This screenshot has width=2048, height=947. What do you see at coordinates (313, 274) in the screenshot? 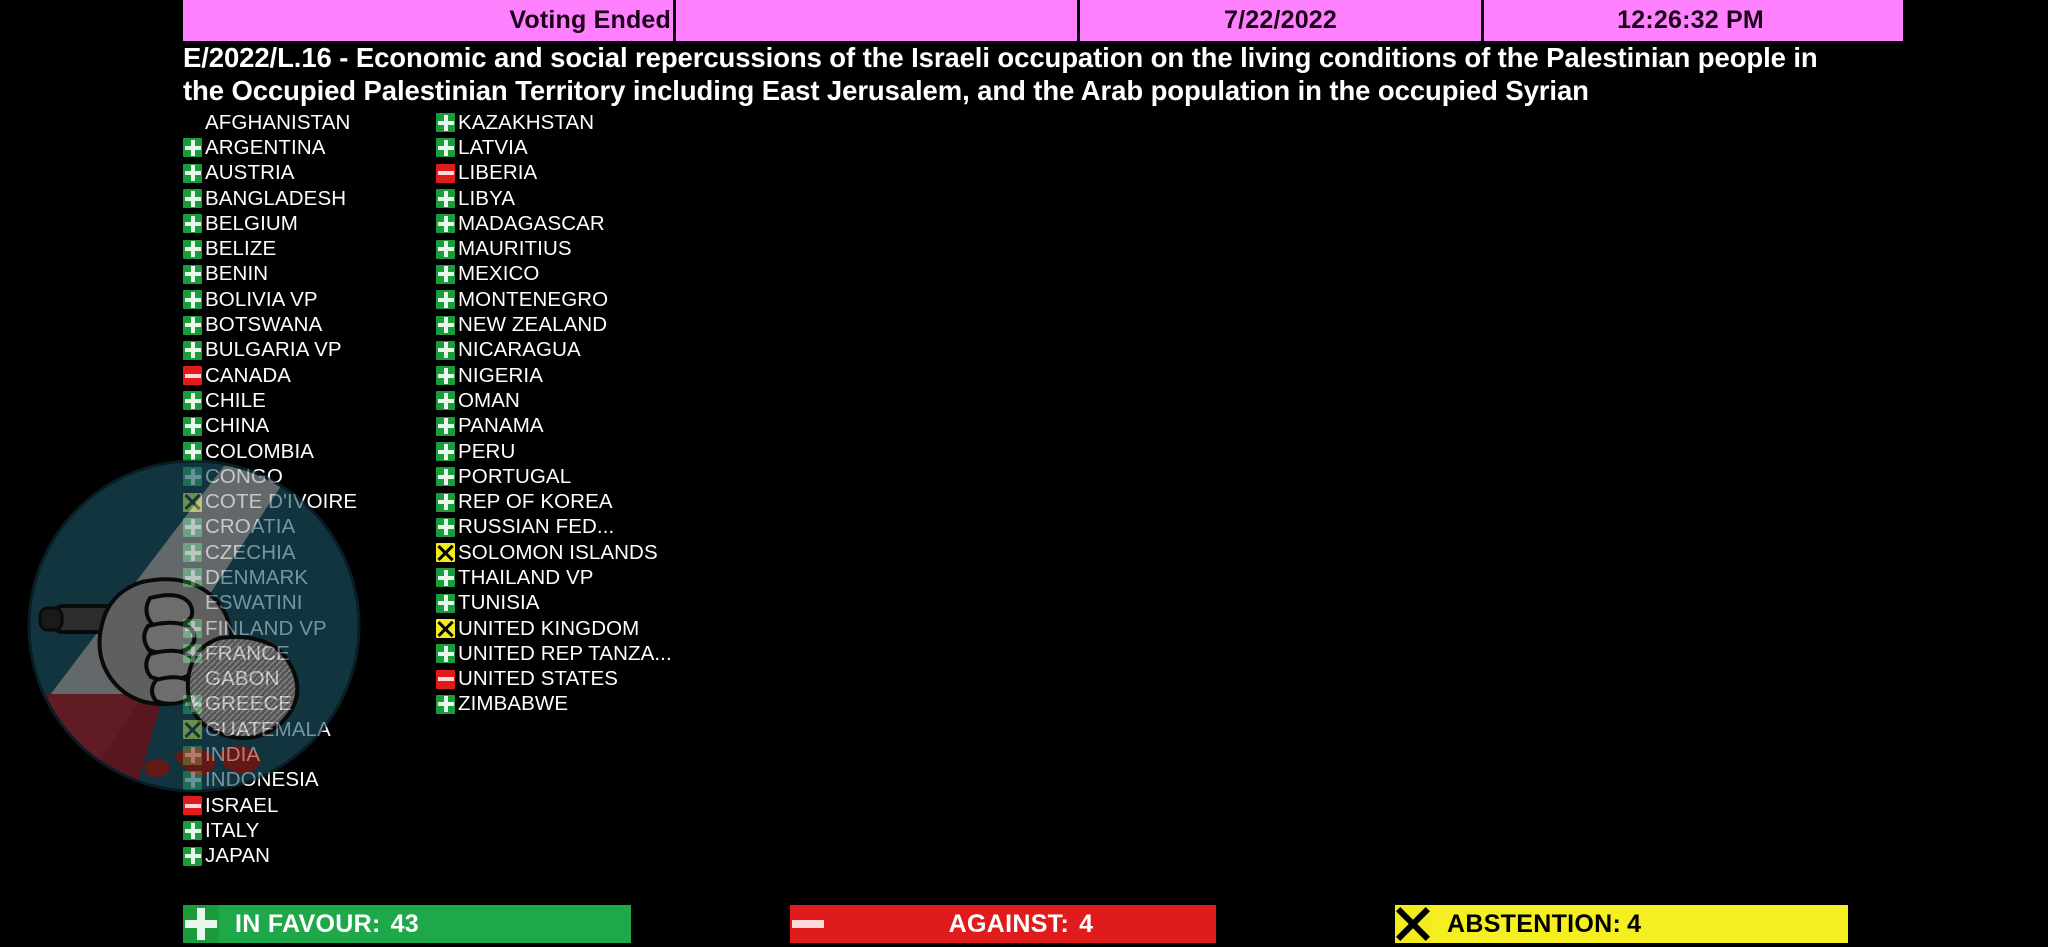
I see `country-row: BENIN` at bounding box center [313, 274].